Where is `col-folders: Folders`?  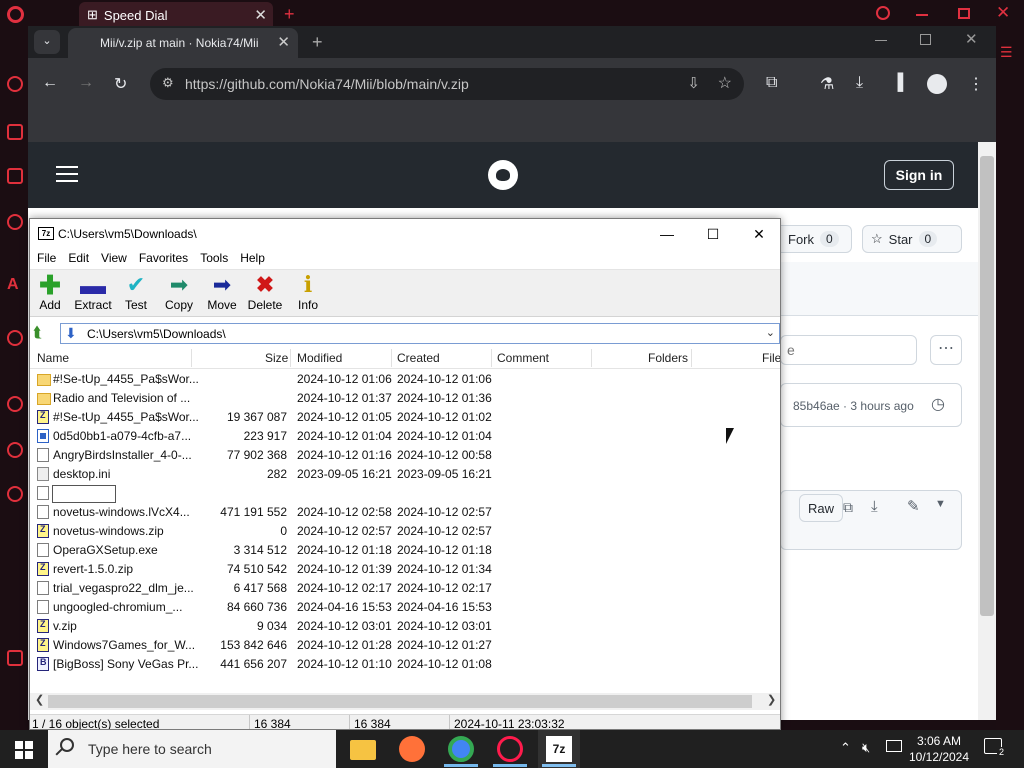
col-folders: Folders is located at coordinates (668, 358).